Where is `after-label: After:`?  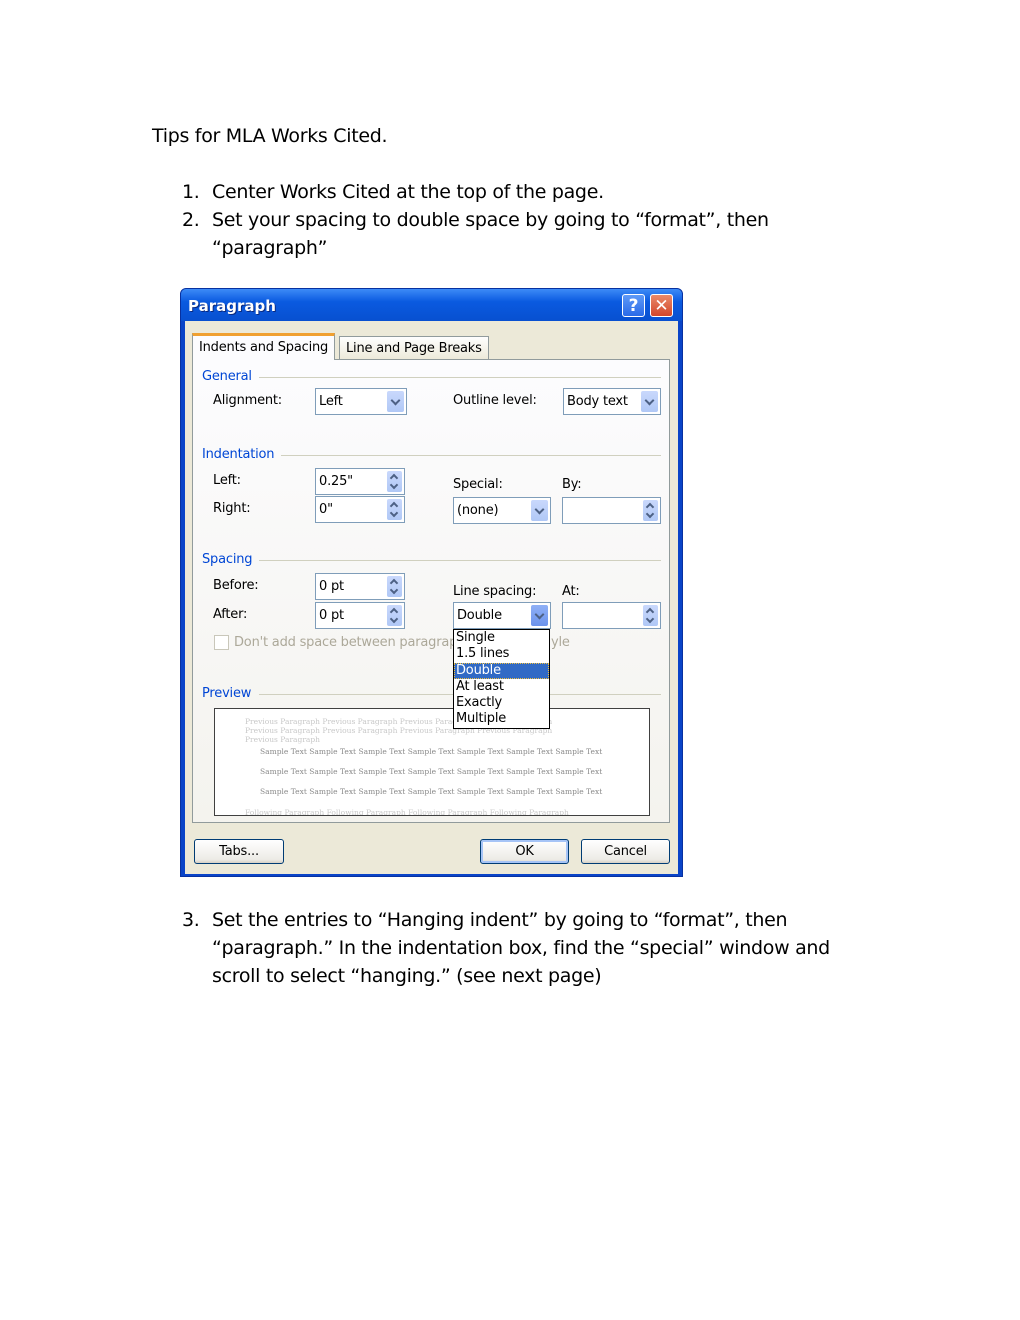
after-label: After: is located at coordinates (230, 614).